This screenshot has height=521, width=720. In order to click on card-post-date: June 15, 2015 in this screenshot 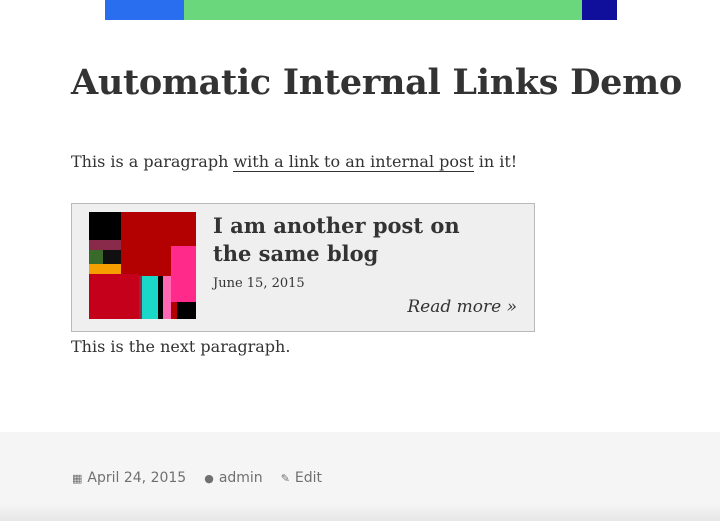, I will do `click(259, 283)`.